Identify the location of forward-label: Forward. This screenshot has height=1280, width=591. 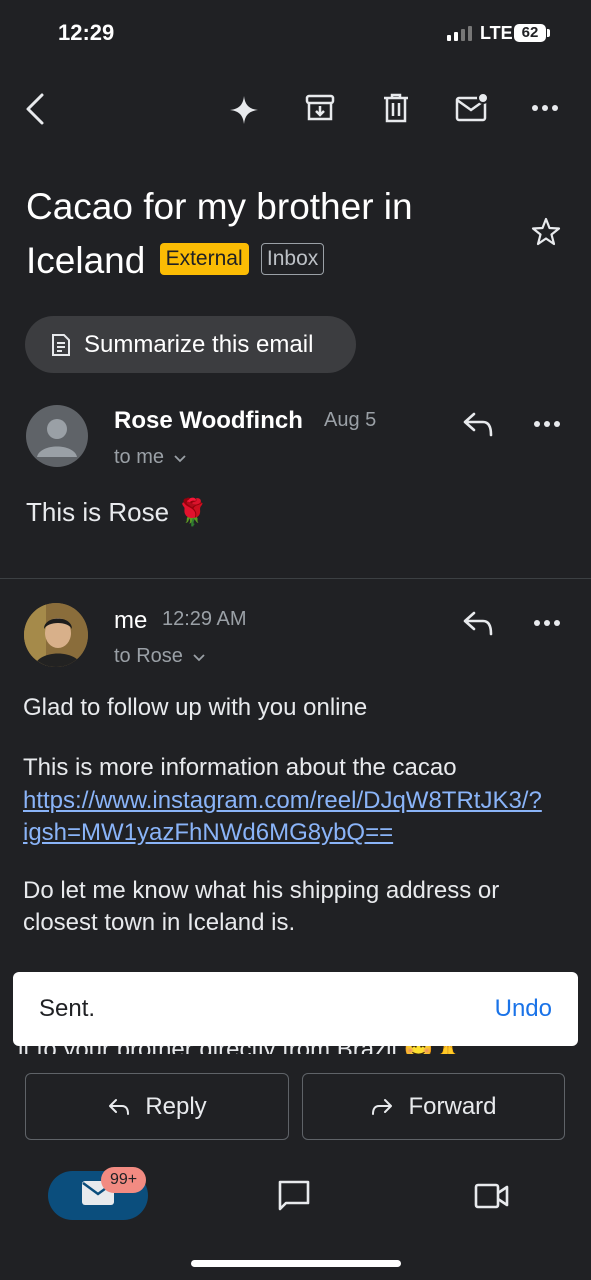
(452, 1106).